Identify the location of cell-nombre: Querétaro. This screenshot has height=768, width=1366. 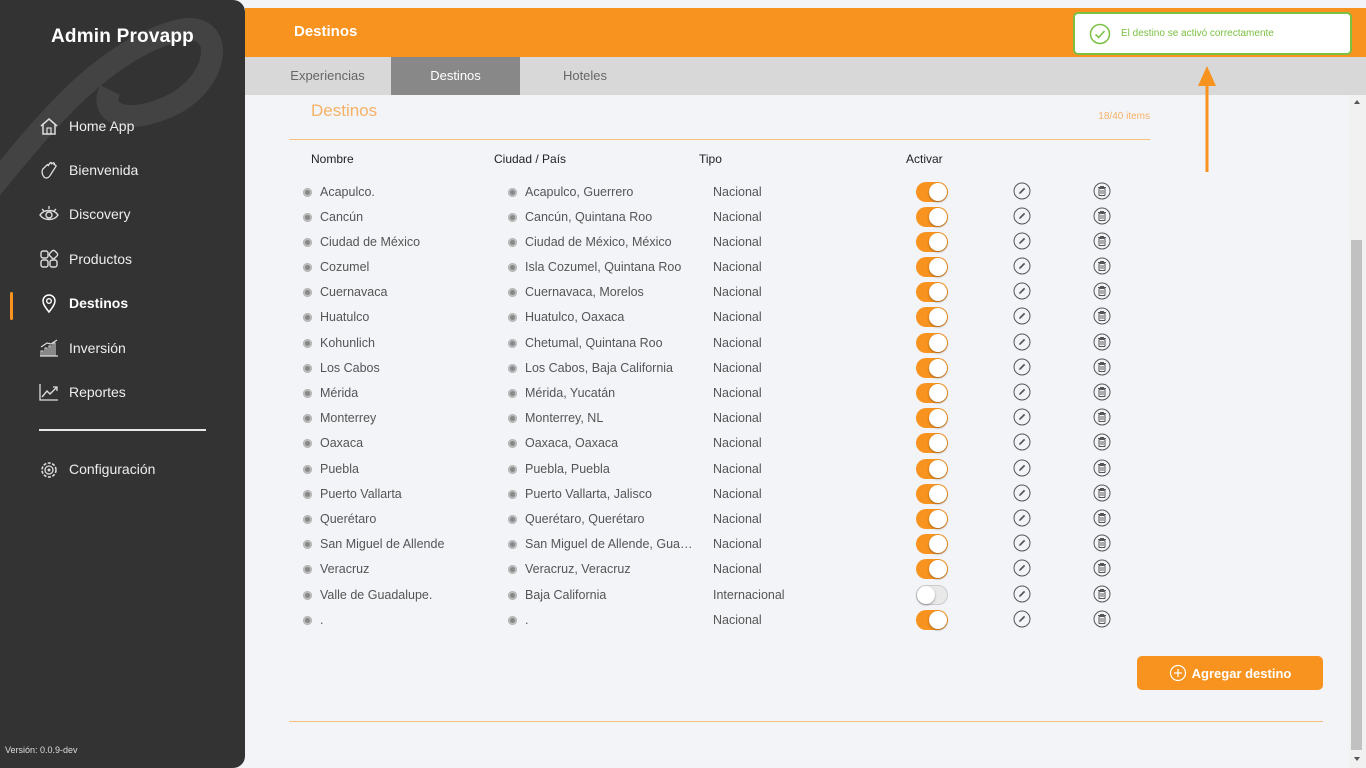
(348, 519).